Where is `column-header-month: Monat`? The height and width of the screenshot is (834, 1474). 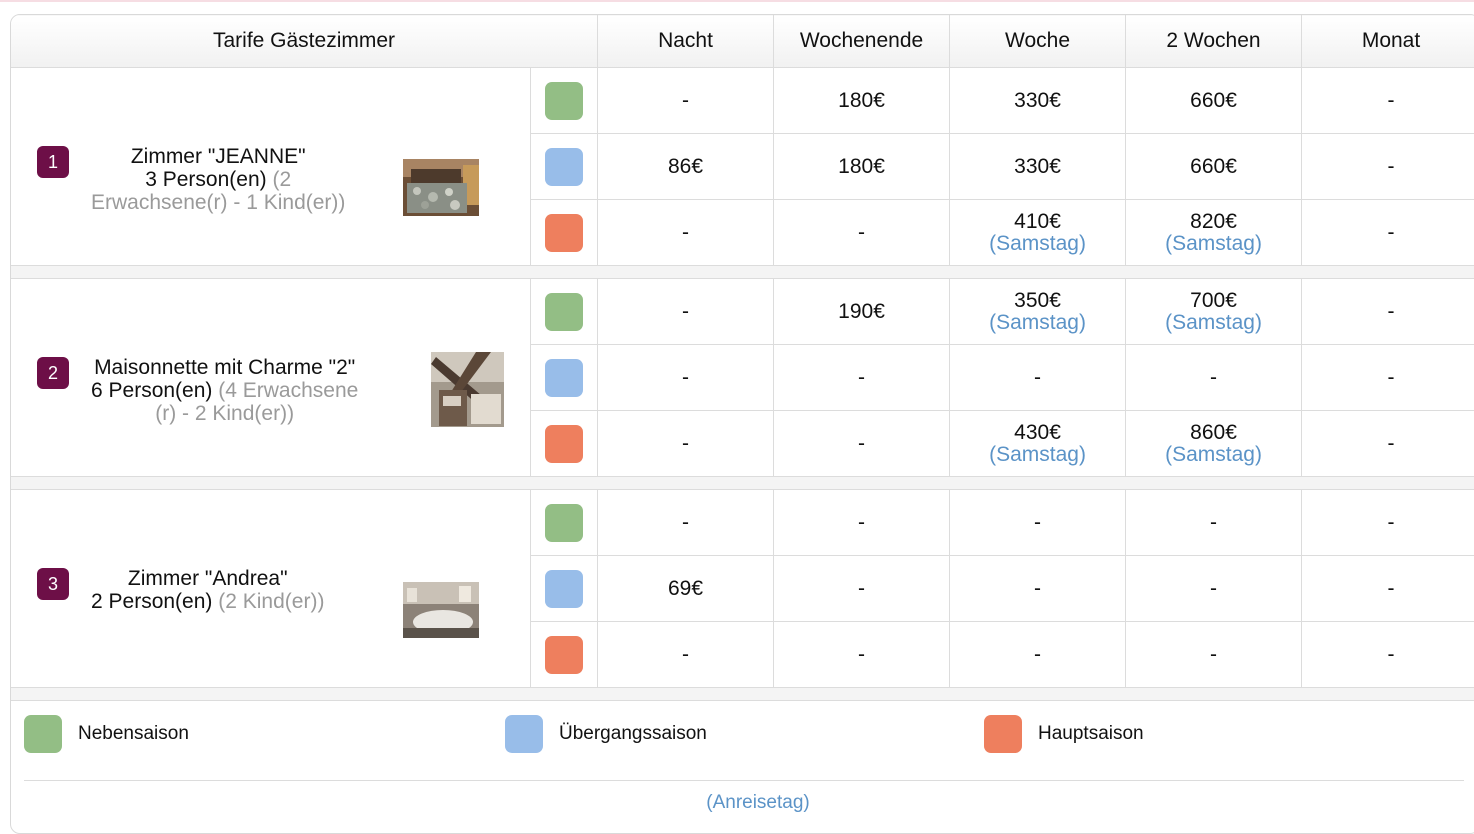 column-header-month: Monat is located at coordinates (1388, 41).